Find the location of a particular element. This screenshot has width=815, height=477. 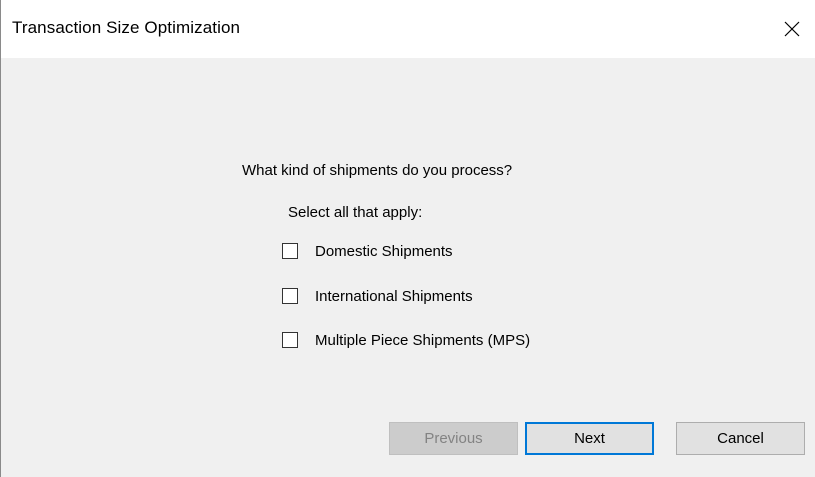

title-bar: Transaction Size Optimization is located at coordinates (408, 29).